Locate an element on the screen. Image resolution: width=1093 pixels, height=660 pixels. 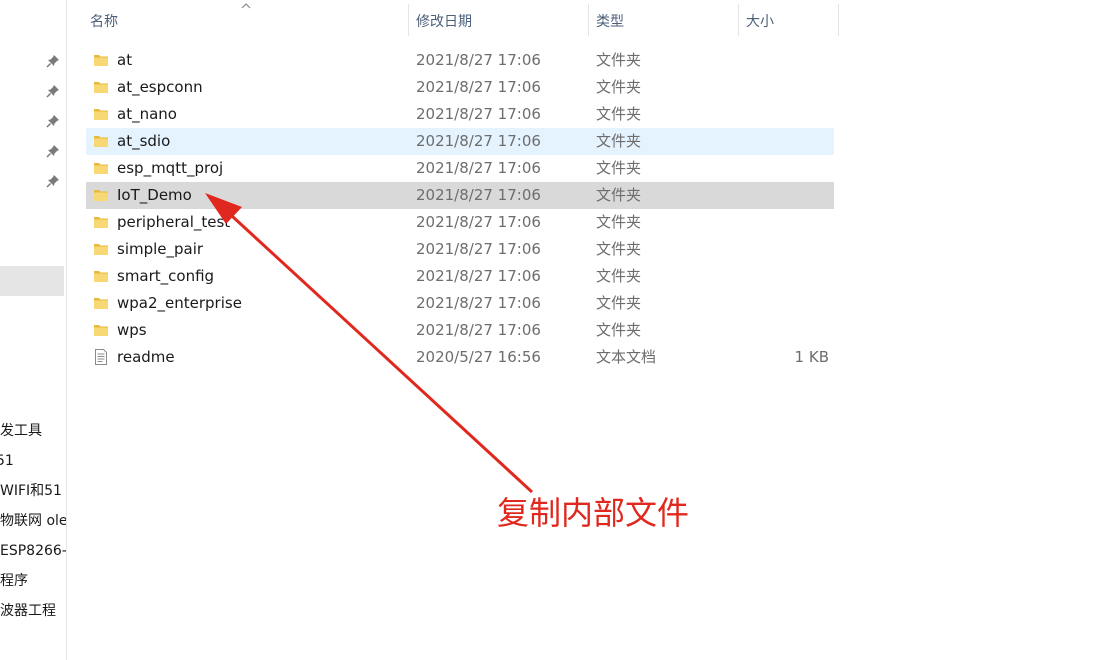
annotation-arrow is located at coordinates (369, 343).